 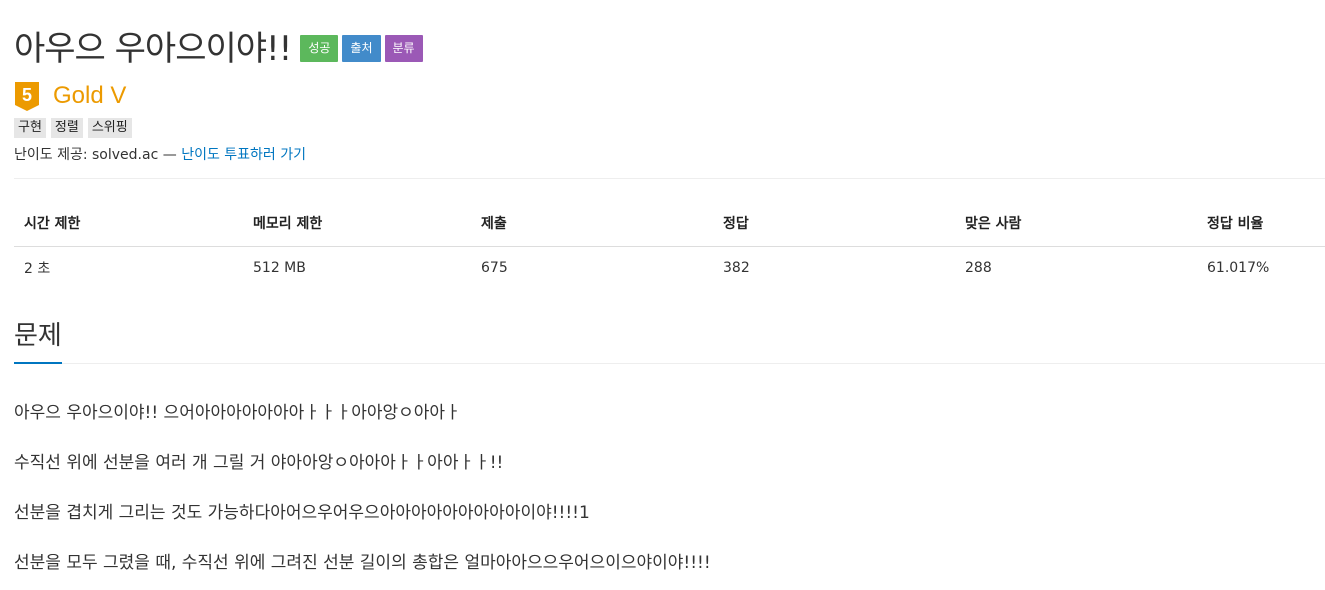 What do you see at coordinates (403, 48) in the screenshot?
I see `label-category: 분류` at bounding box center [403, 48].